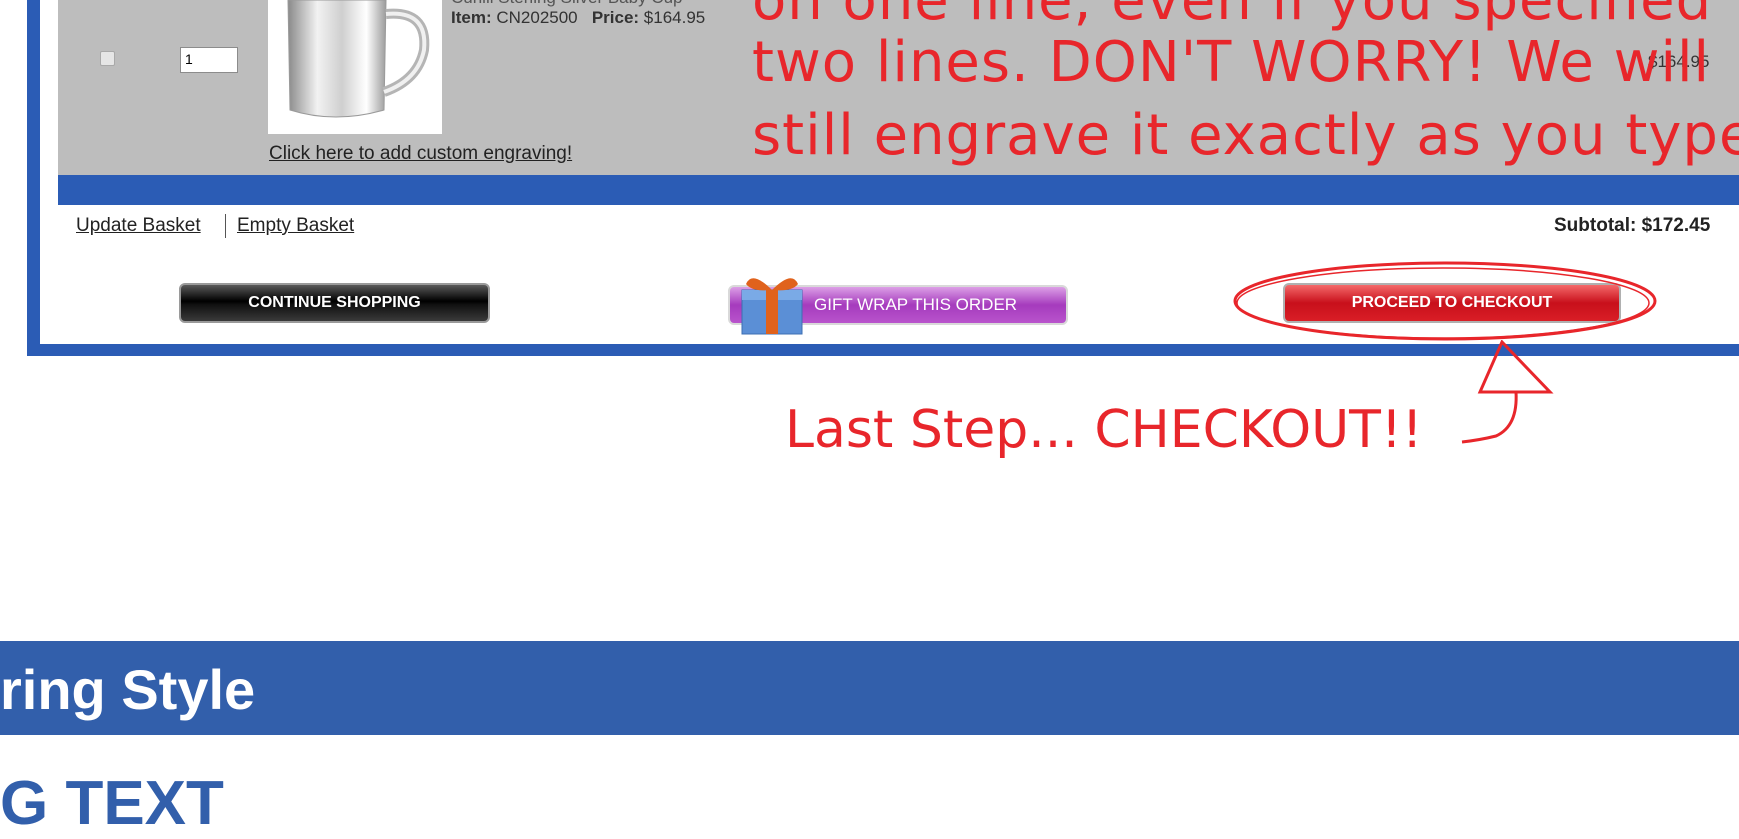 This screenshot has width=1739, height=839. What do you see at coordinates (295, 226) in the screenshot?
I see `empty-basket-link: Empty Basket` at bounding box center [295, 226].